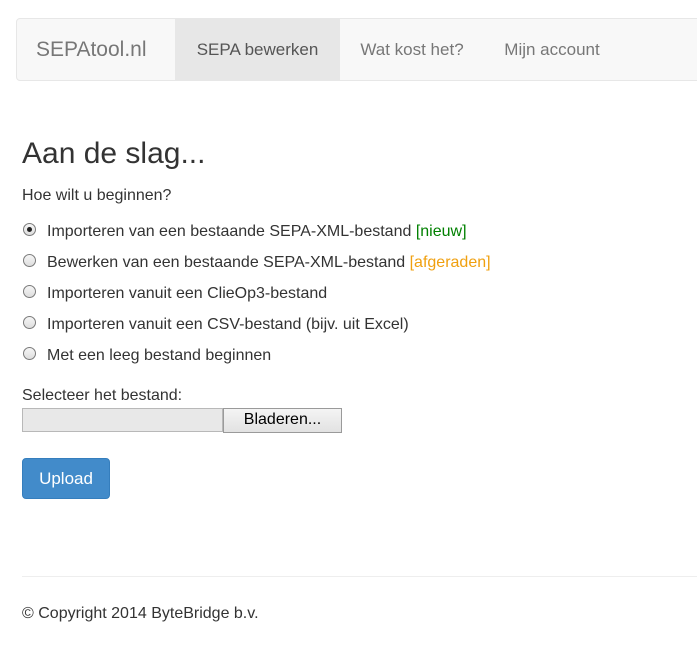 This screenshot has height=650, width=697. Describe the element at coordinates (97, 195) in the screenshot. I see `start-question: Hoe wilt u beginnen?` at that location.